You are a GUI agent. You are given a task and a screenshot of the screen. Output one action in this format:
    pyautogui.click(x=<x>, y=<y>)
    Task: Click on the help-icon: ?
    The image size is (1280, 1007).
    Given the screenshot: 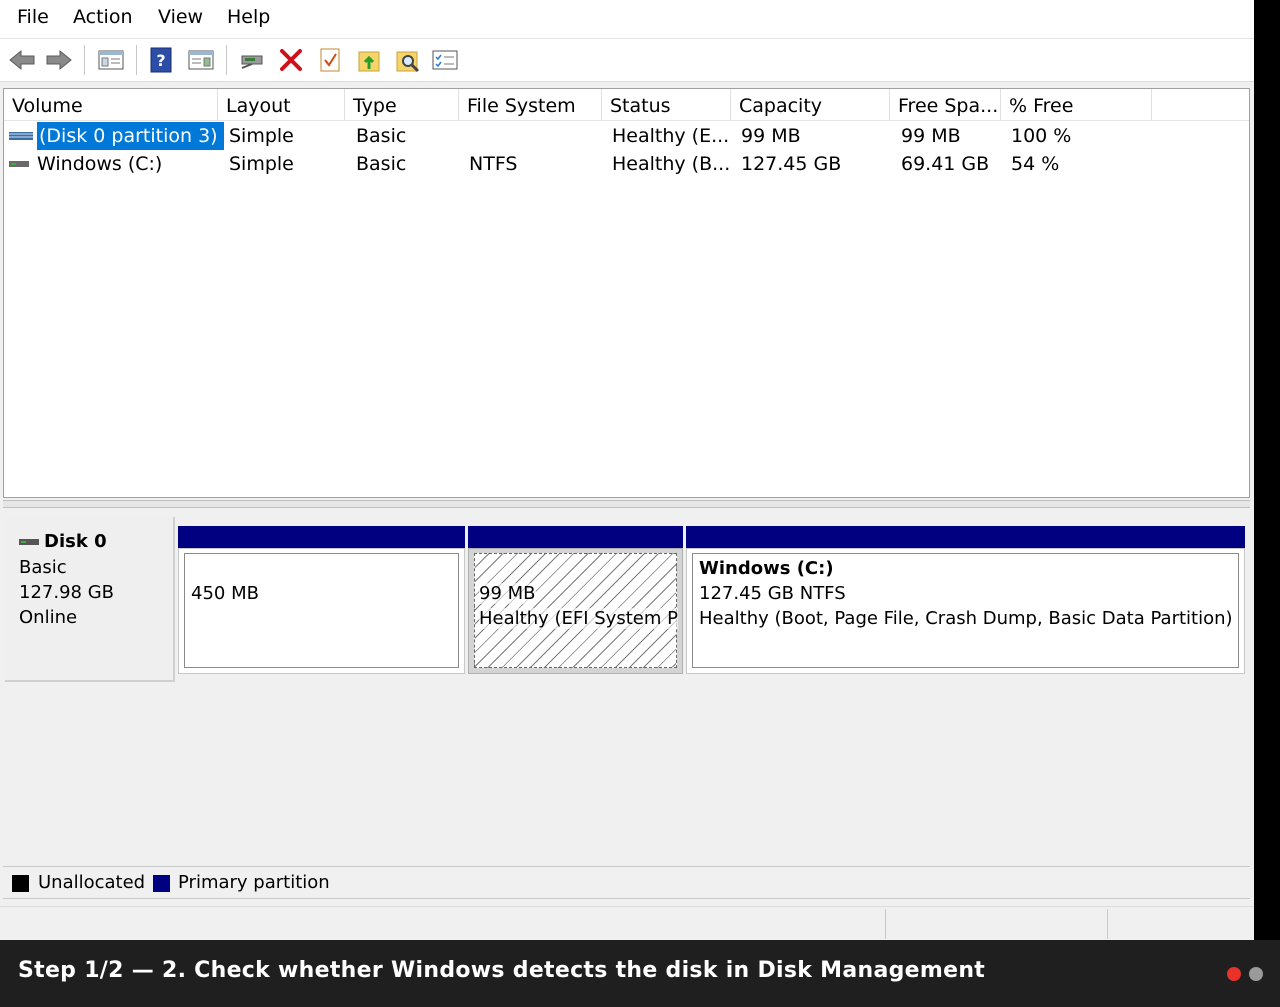 What is the action you would take?
    pyautogui.click(x=162, y=60)
    